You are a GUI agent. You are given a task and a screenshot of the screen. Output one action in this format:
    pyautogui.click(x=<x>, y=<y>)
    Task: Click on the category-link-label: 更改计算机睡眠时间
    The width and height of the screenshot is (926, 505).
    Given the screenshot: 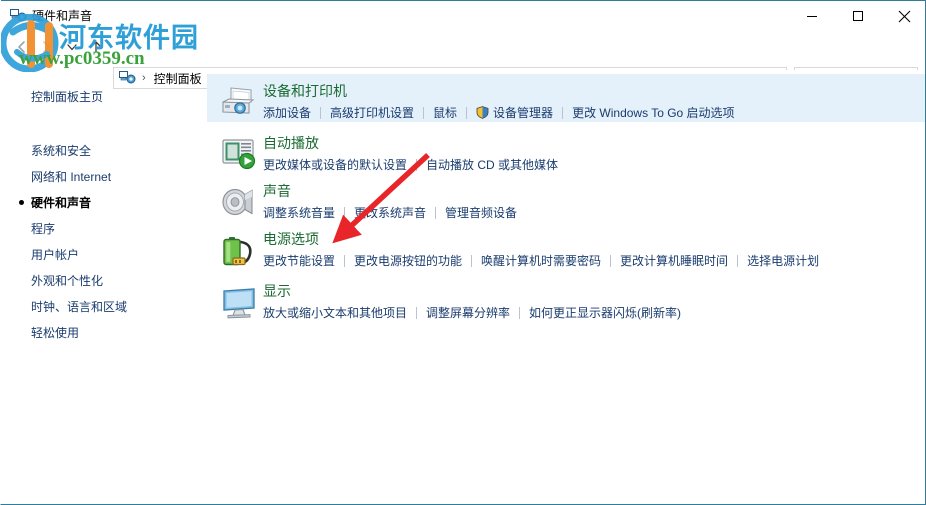 What is the action you would take?
    pyautogui.click(x=674, y=261)
    